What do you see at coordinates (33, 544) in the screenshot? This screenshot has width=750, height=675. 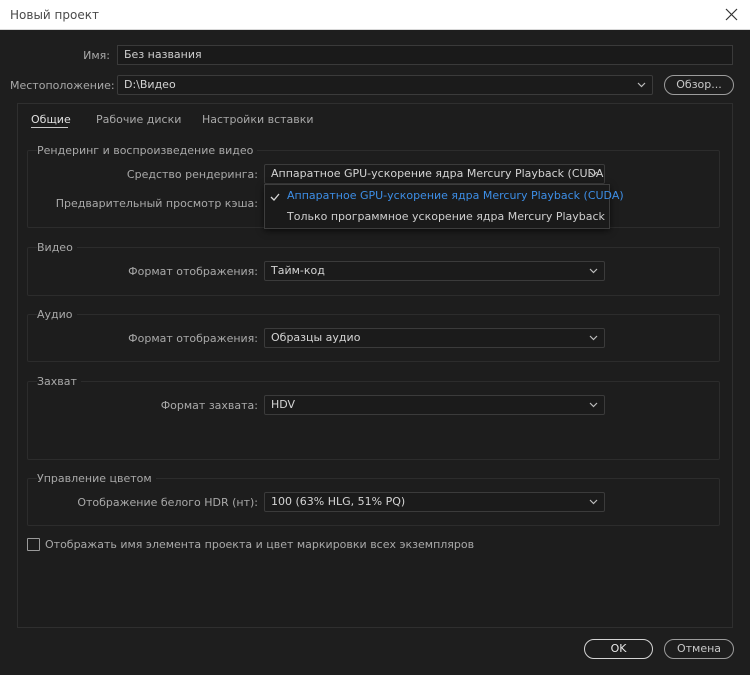 I see `show-project-item-checkbox` at bounding box center [33, 544].